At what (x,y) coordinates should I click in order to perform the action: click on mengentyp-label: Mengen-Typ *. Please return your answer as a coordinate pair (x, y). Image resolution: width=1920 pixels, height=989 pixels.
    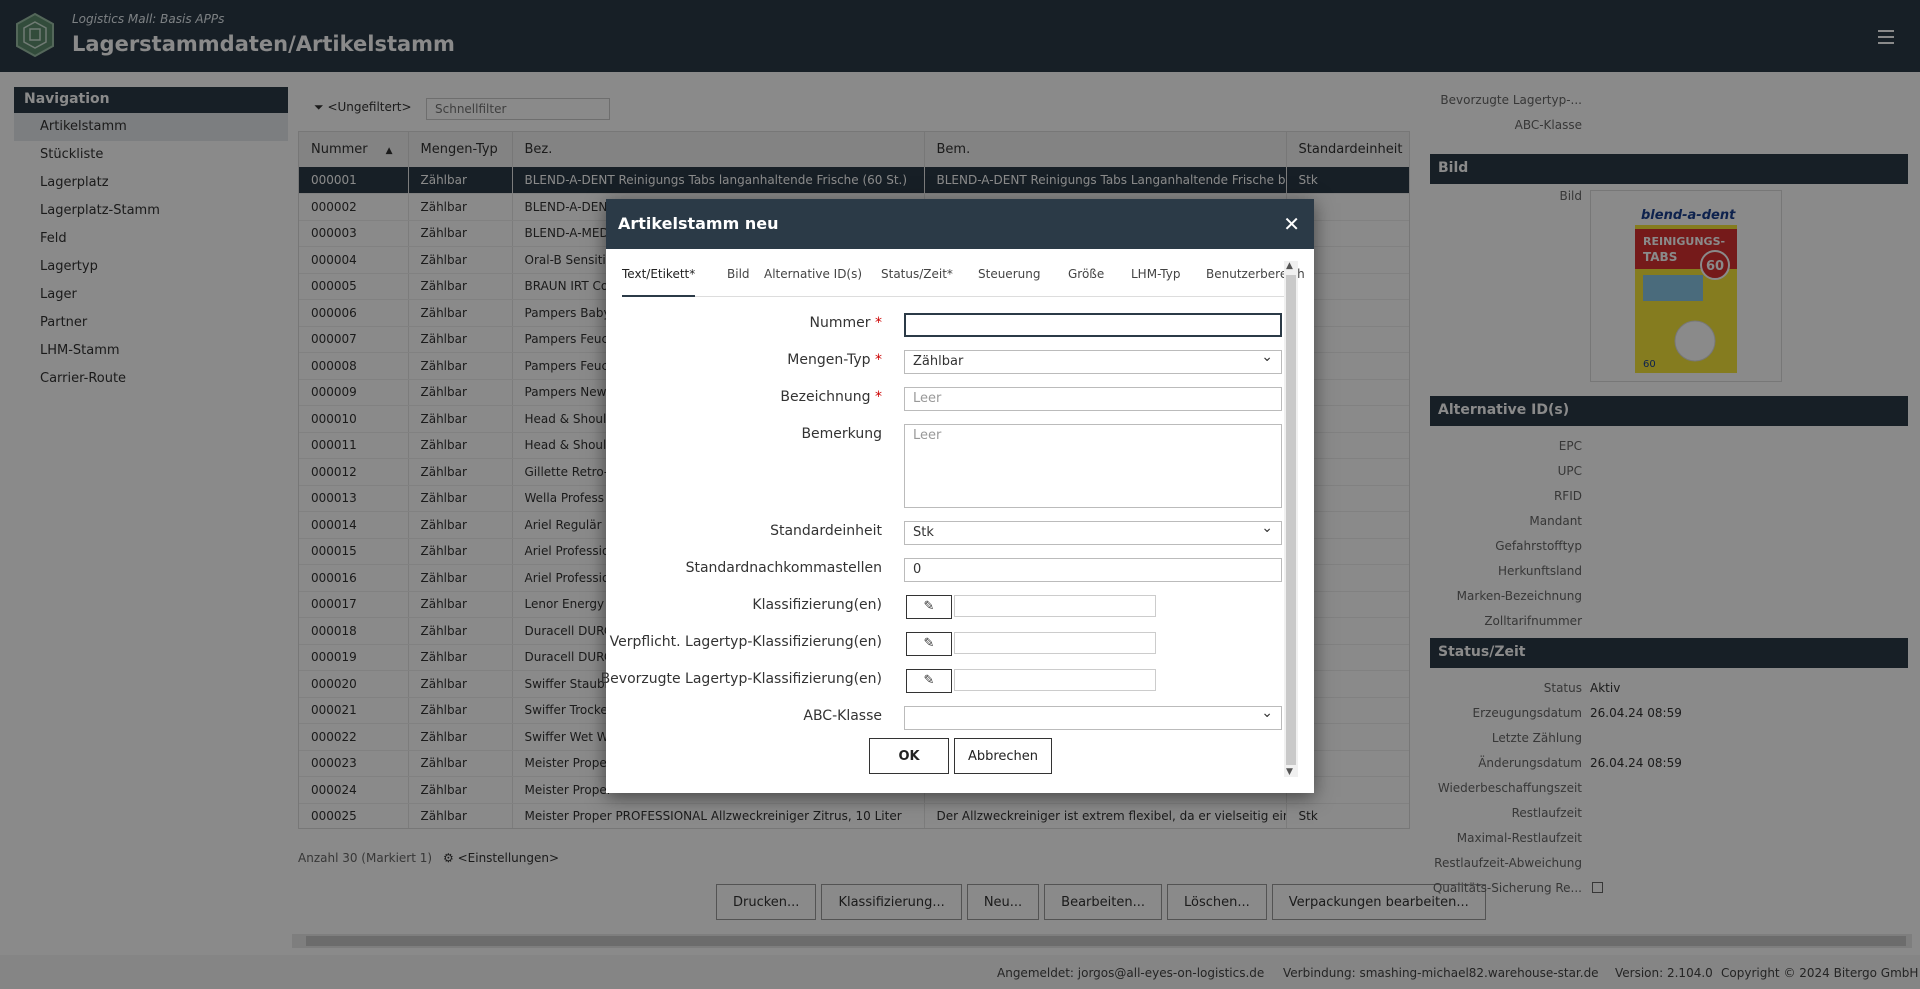
    Looking at the image, I should click on (834, 360).